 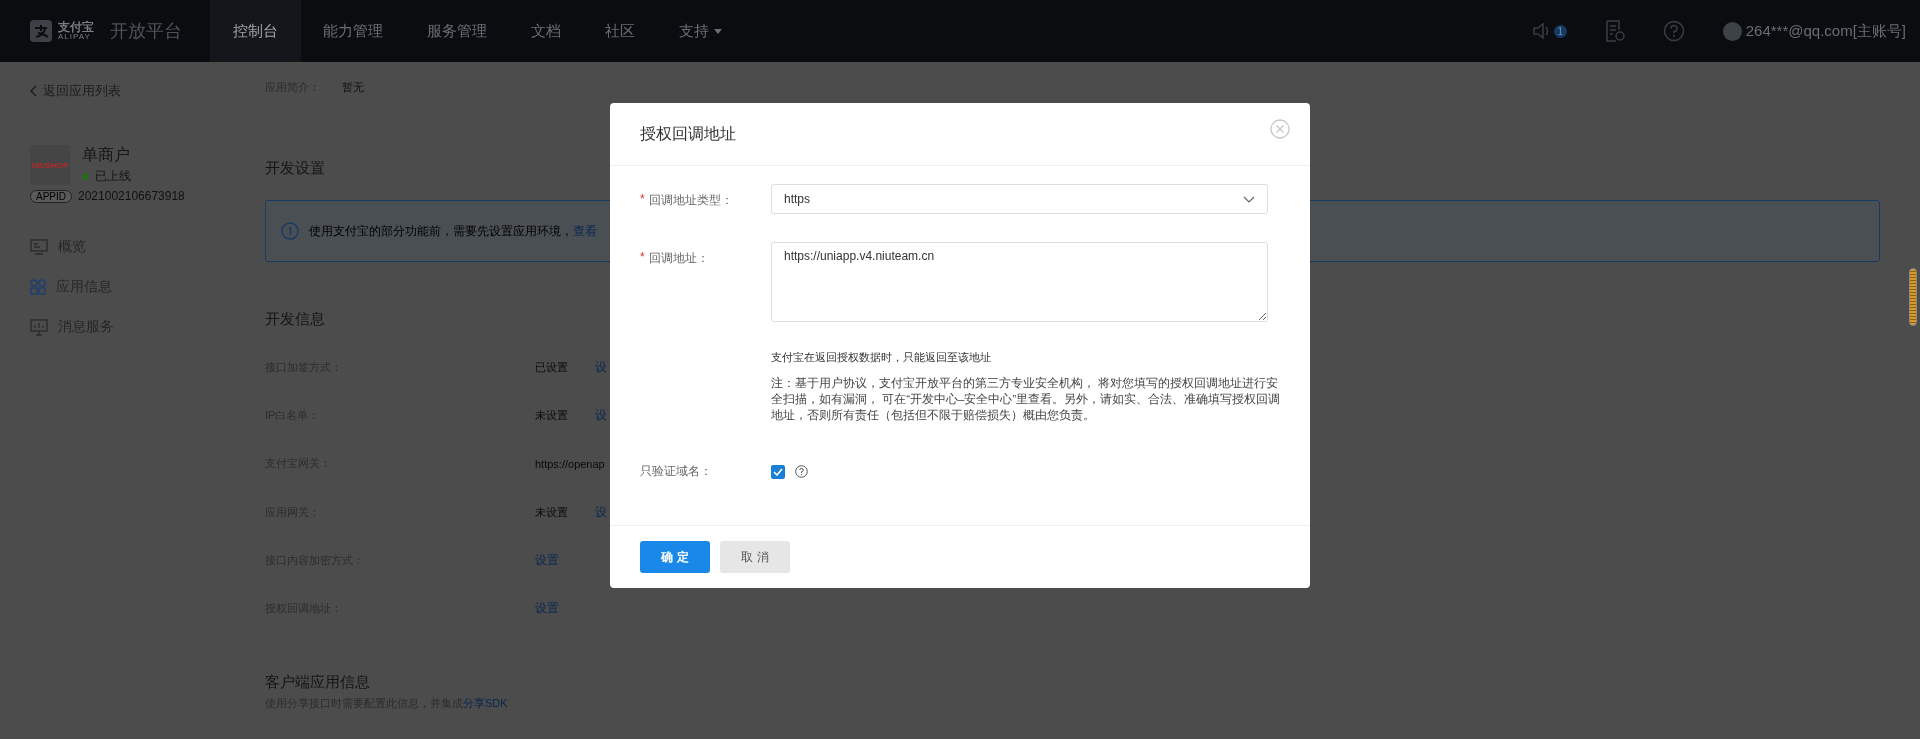 I want to click on dialog-title: 授权回调地址, so click(x=688, y=133).